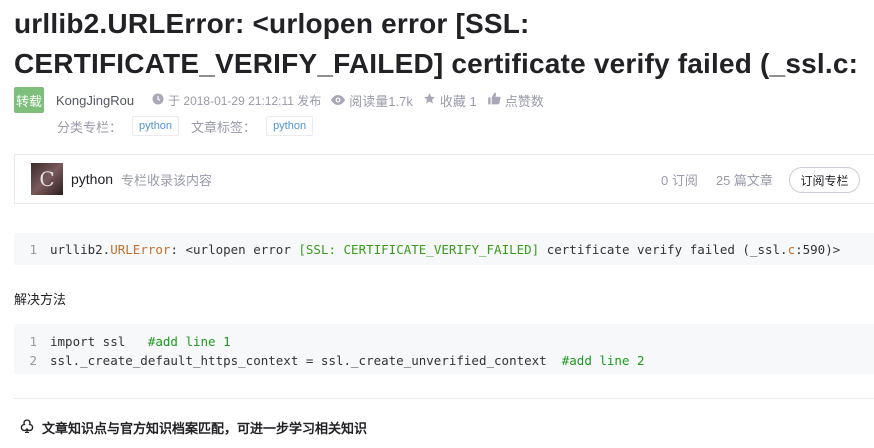 Image resolution: width=874 pixels, height=448 pixels. What do you see at coordinates (205, 428) in the screenshot?
I see `knowledge-text: 文章知识点与官方知识档案匹配，可进一步学习相关知识` at bounding box center [205, 428].